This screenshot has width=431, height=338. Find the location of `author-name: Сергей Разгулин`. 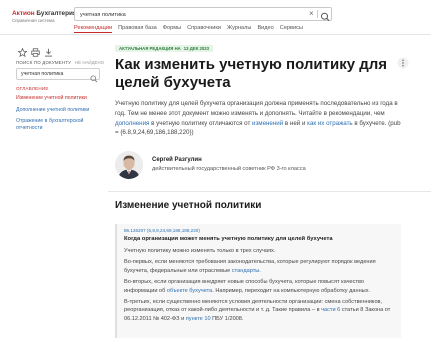

author-name: Сергей Разгулин is located at coordinates (177, 160).